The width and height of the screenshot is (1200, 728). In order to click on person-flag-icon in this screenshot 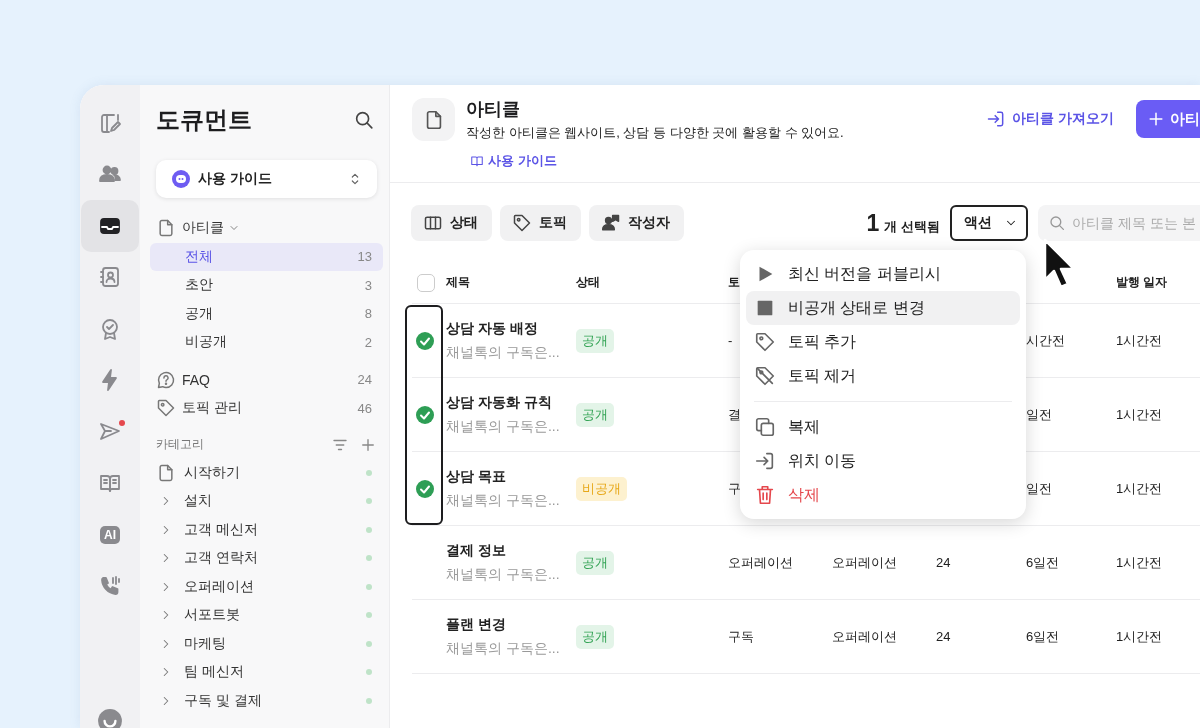, I will do `click(611, 223)`.